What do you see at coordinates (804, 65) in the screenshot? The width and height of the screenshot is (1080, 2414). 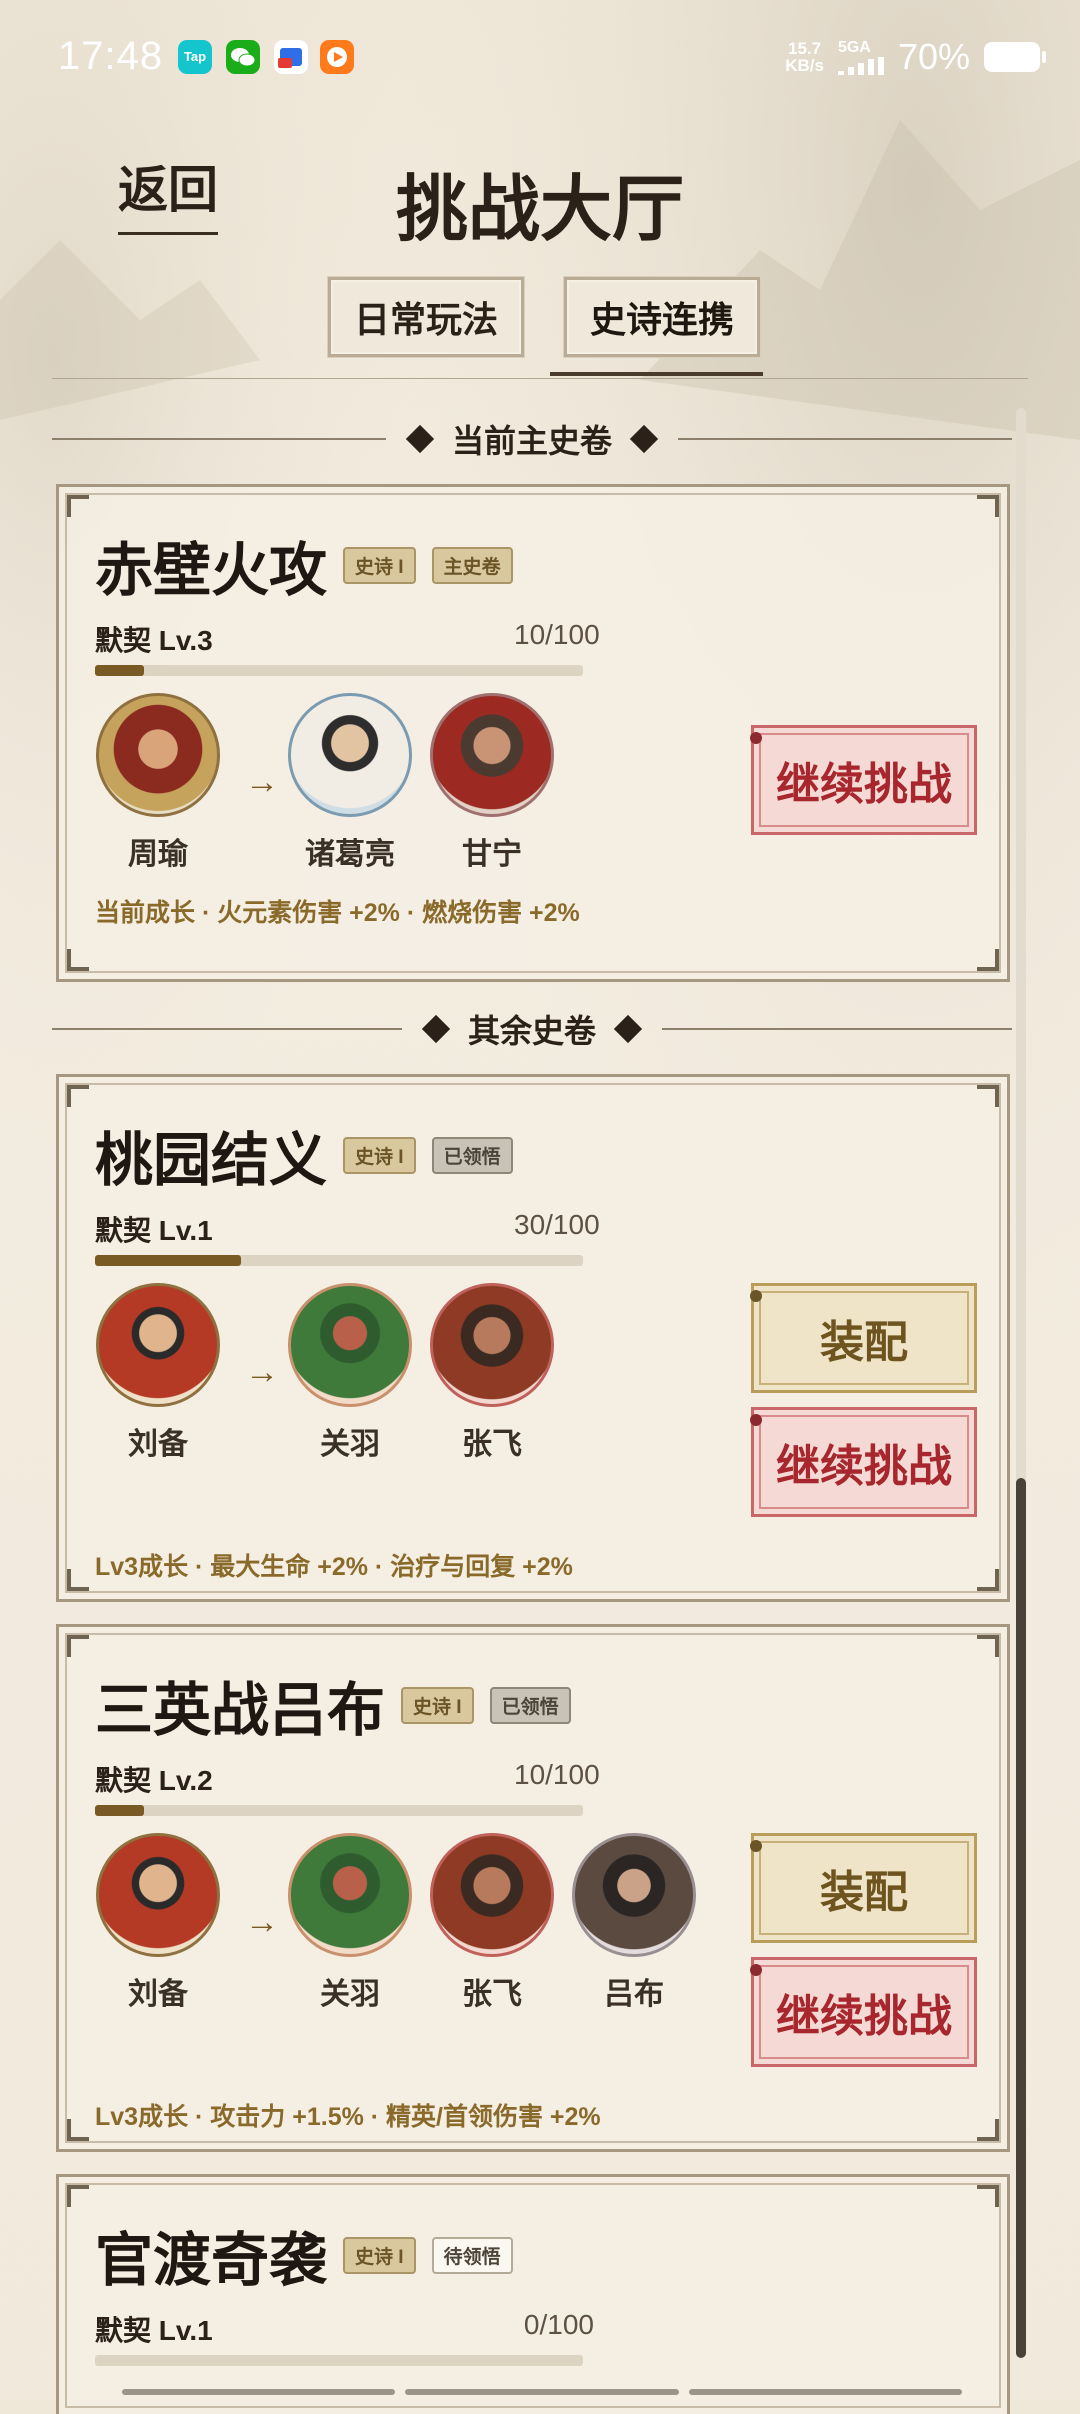 I see `network-speed-unit: KB/s` at bounding box center [804, 65].